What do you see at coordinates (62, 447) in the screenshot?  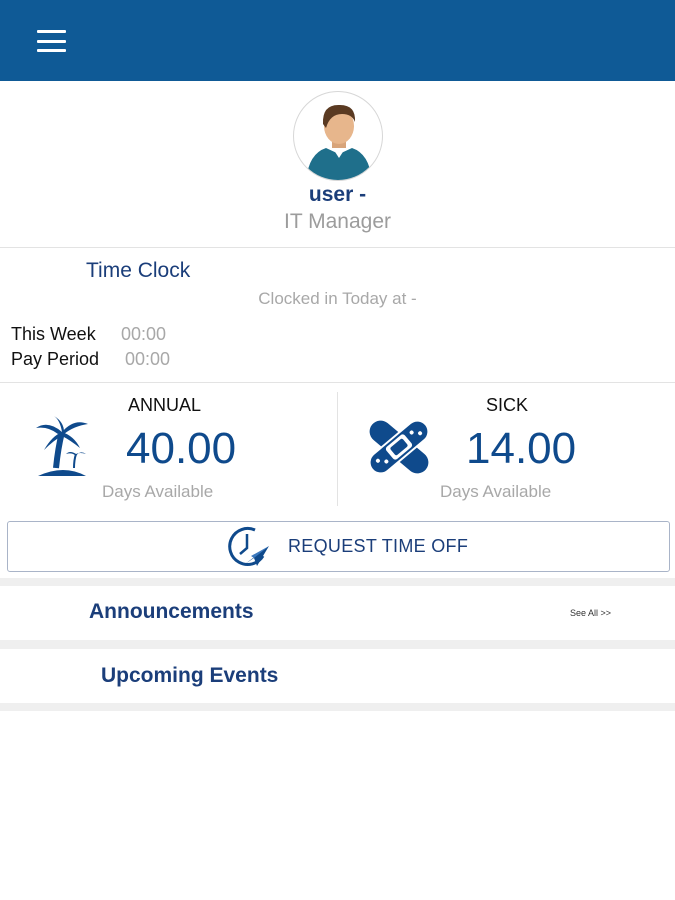 I see `palm-tree-icon` at bounding box center [62, 447].